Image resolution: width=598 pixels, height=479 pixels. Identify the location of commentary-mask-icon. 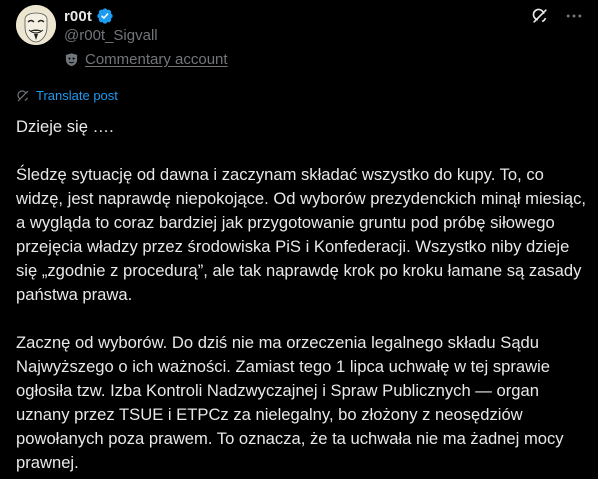
(71, 59).